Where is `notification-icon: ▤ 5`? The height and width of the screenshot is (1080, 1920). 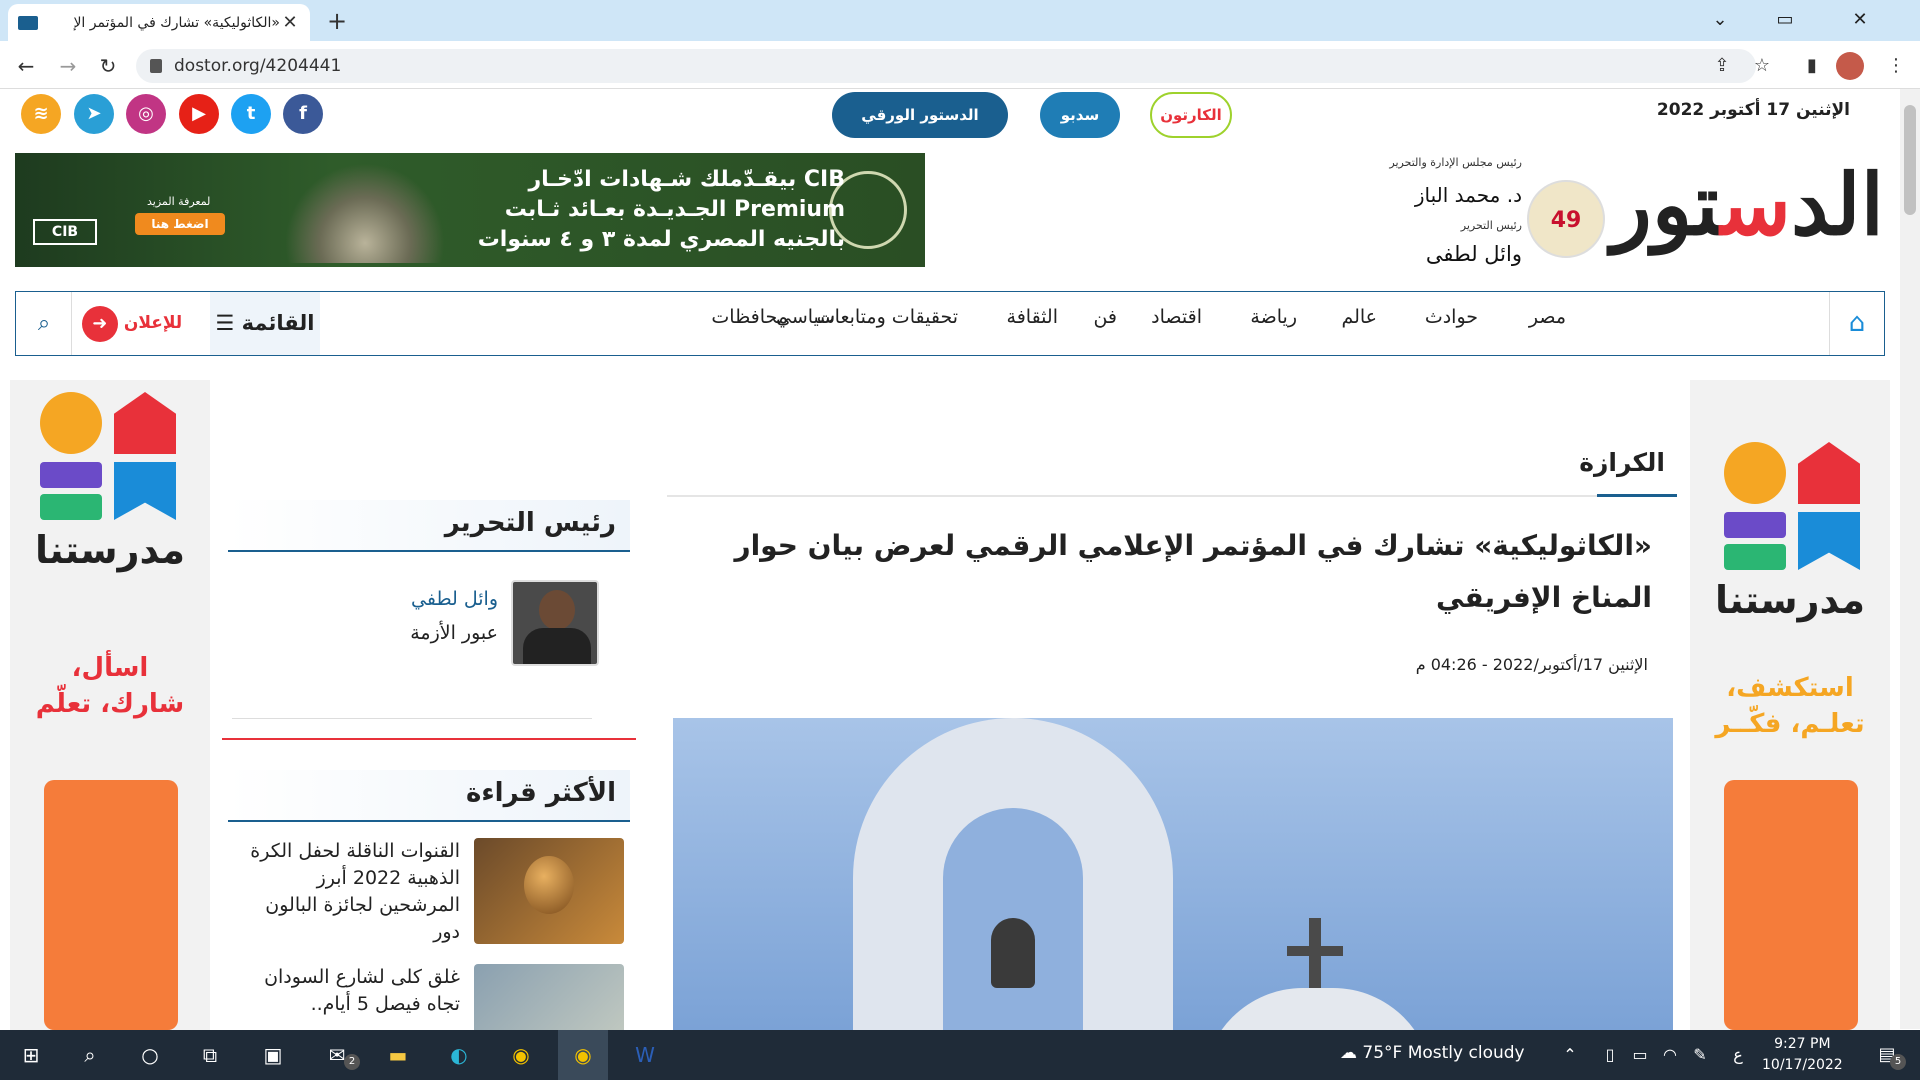
notification-icon: ▤ 5 is located at coordinates (1887, 1055).